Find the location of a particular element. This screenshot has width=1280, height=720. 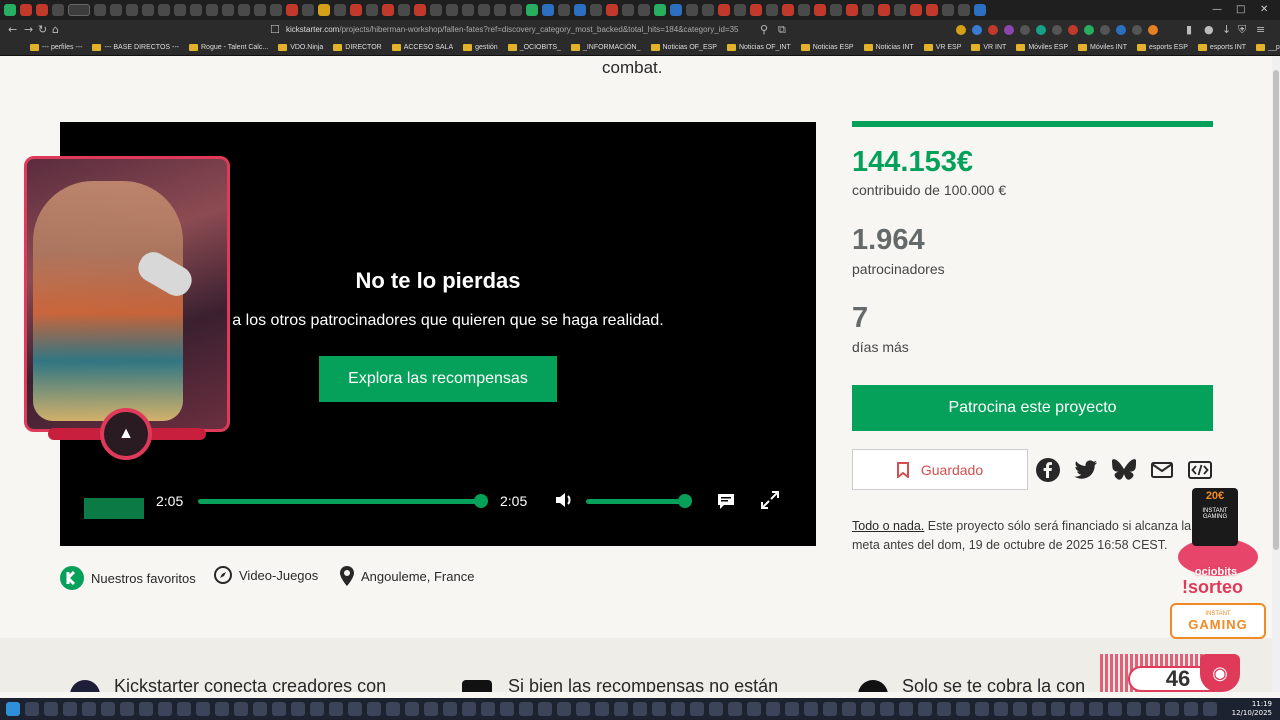

bookmark-item: __pendiente is located at coordinates (1268, 47).